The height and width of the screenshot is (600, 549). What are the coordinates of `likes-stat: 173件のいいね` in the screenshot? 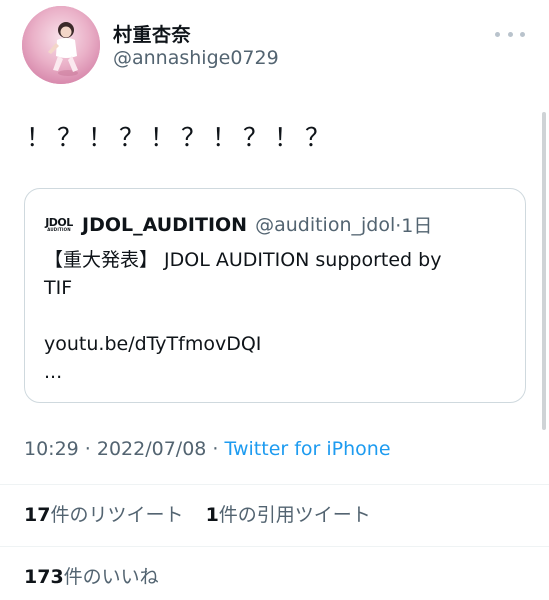 It's located at (91, 575).